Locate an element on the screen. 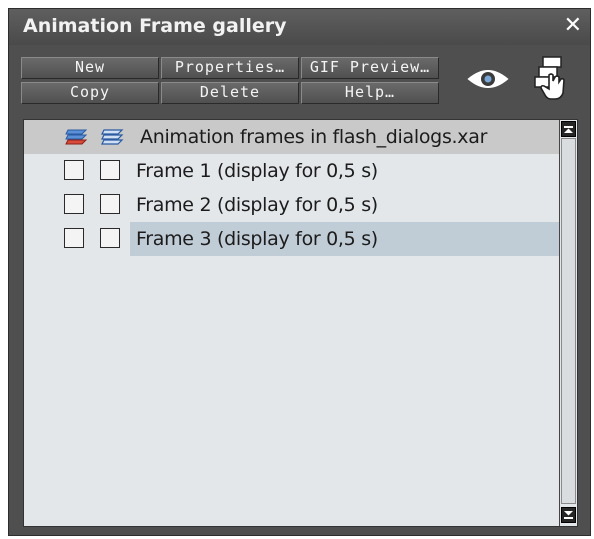 The image size is (594, 539). list-item-frame-3: Frame 3 (display for 0,5 s) is located at coordinates (292, 239).